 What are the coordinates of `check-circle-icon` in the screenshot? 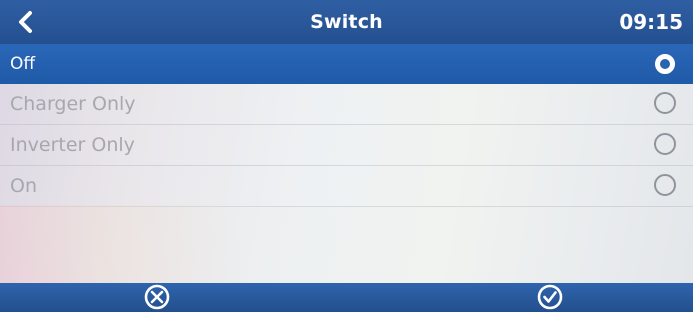 It's located at (550, 297).